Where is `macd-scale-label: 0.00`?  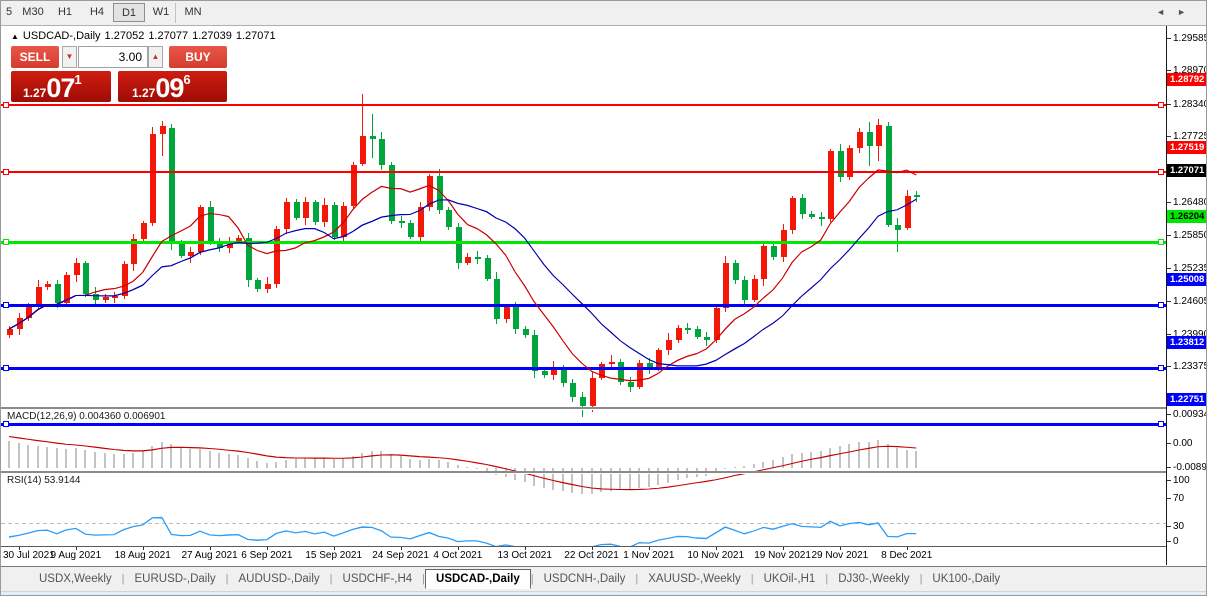
macd-scale-label: 0.00 is located at coordinates (1183, 443).